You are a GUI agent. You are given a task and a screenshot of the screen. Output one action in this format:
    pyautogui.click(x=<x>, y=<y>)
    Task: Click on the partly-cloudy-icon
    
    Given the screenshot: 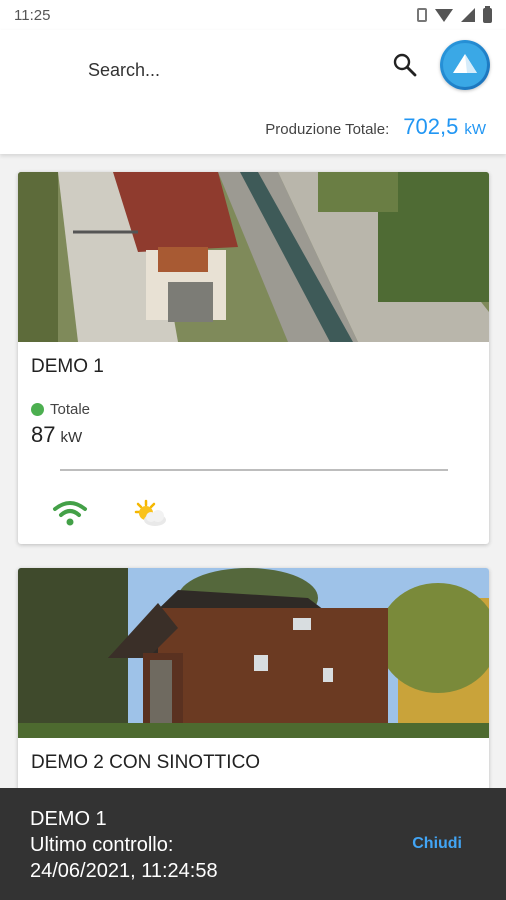 What is the action you would take?
    pyautogui.click(x=150, y=512)
    